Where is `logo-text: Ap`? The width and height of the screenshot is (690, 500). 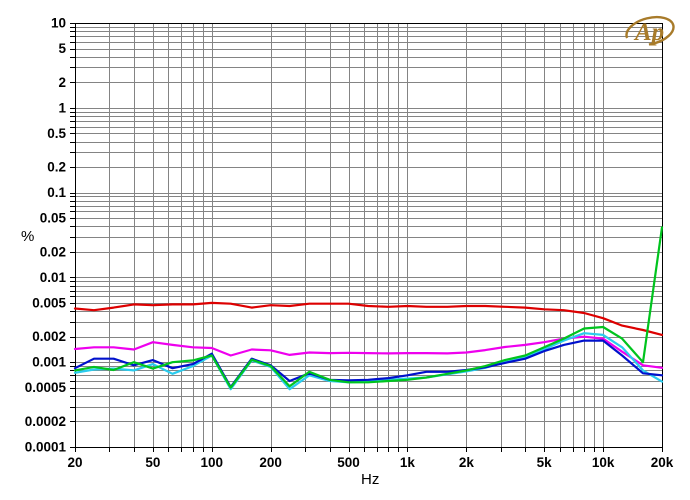 logo-text: Ap is located at coordinates (648, 32).